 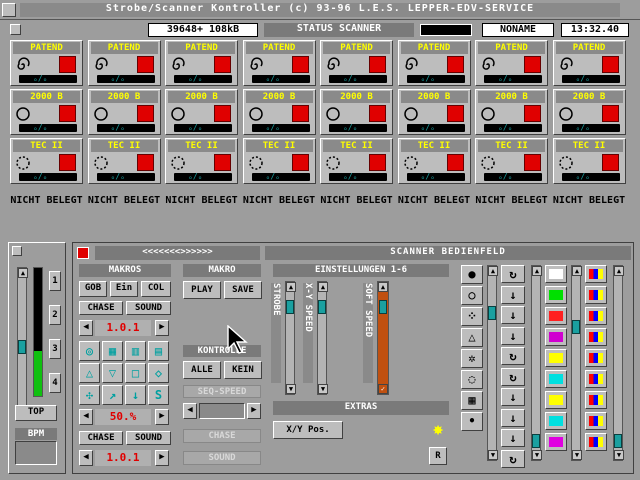 What do you see at coordinates (383, 389) in the screenshot?
I see `soft-check-icon: ✓` at bounding box center [383, 389].